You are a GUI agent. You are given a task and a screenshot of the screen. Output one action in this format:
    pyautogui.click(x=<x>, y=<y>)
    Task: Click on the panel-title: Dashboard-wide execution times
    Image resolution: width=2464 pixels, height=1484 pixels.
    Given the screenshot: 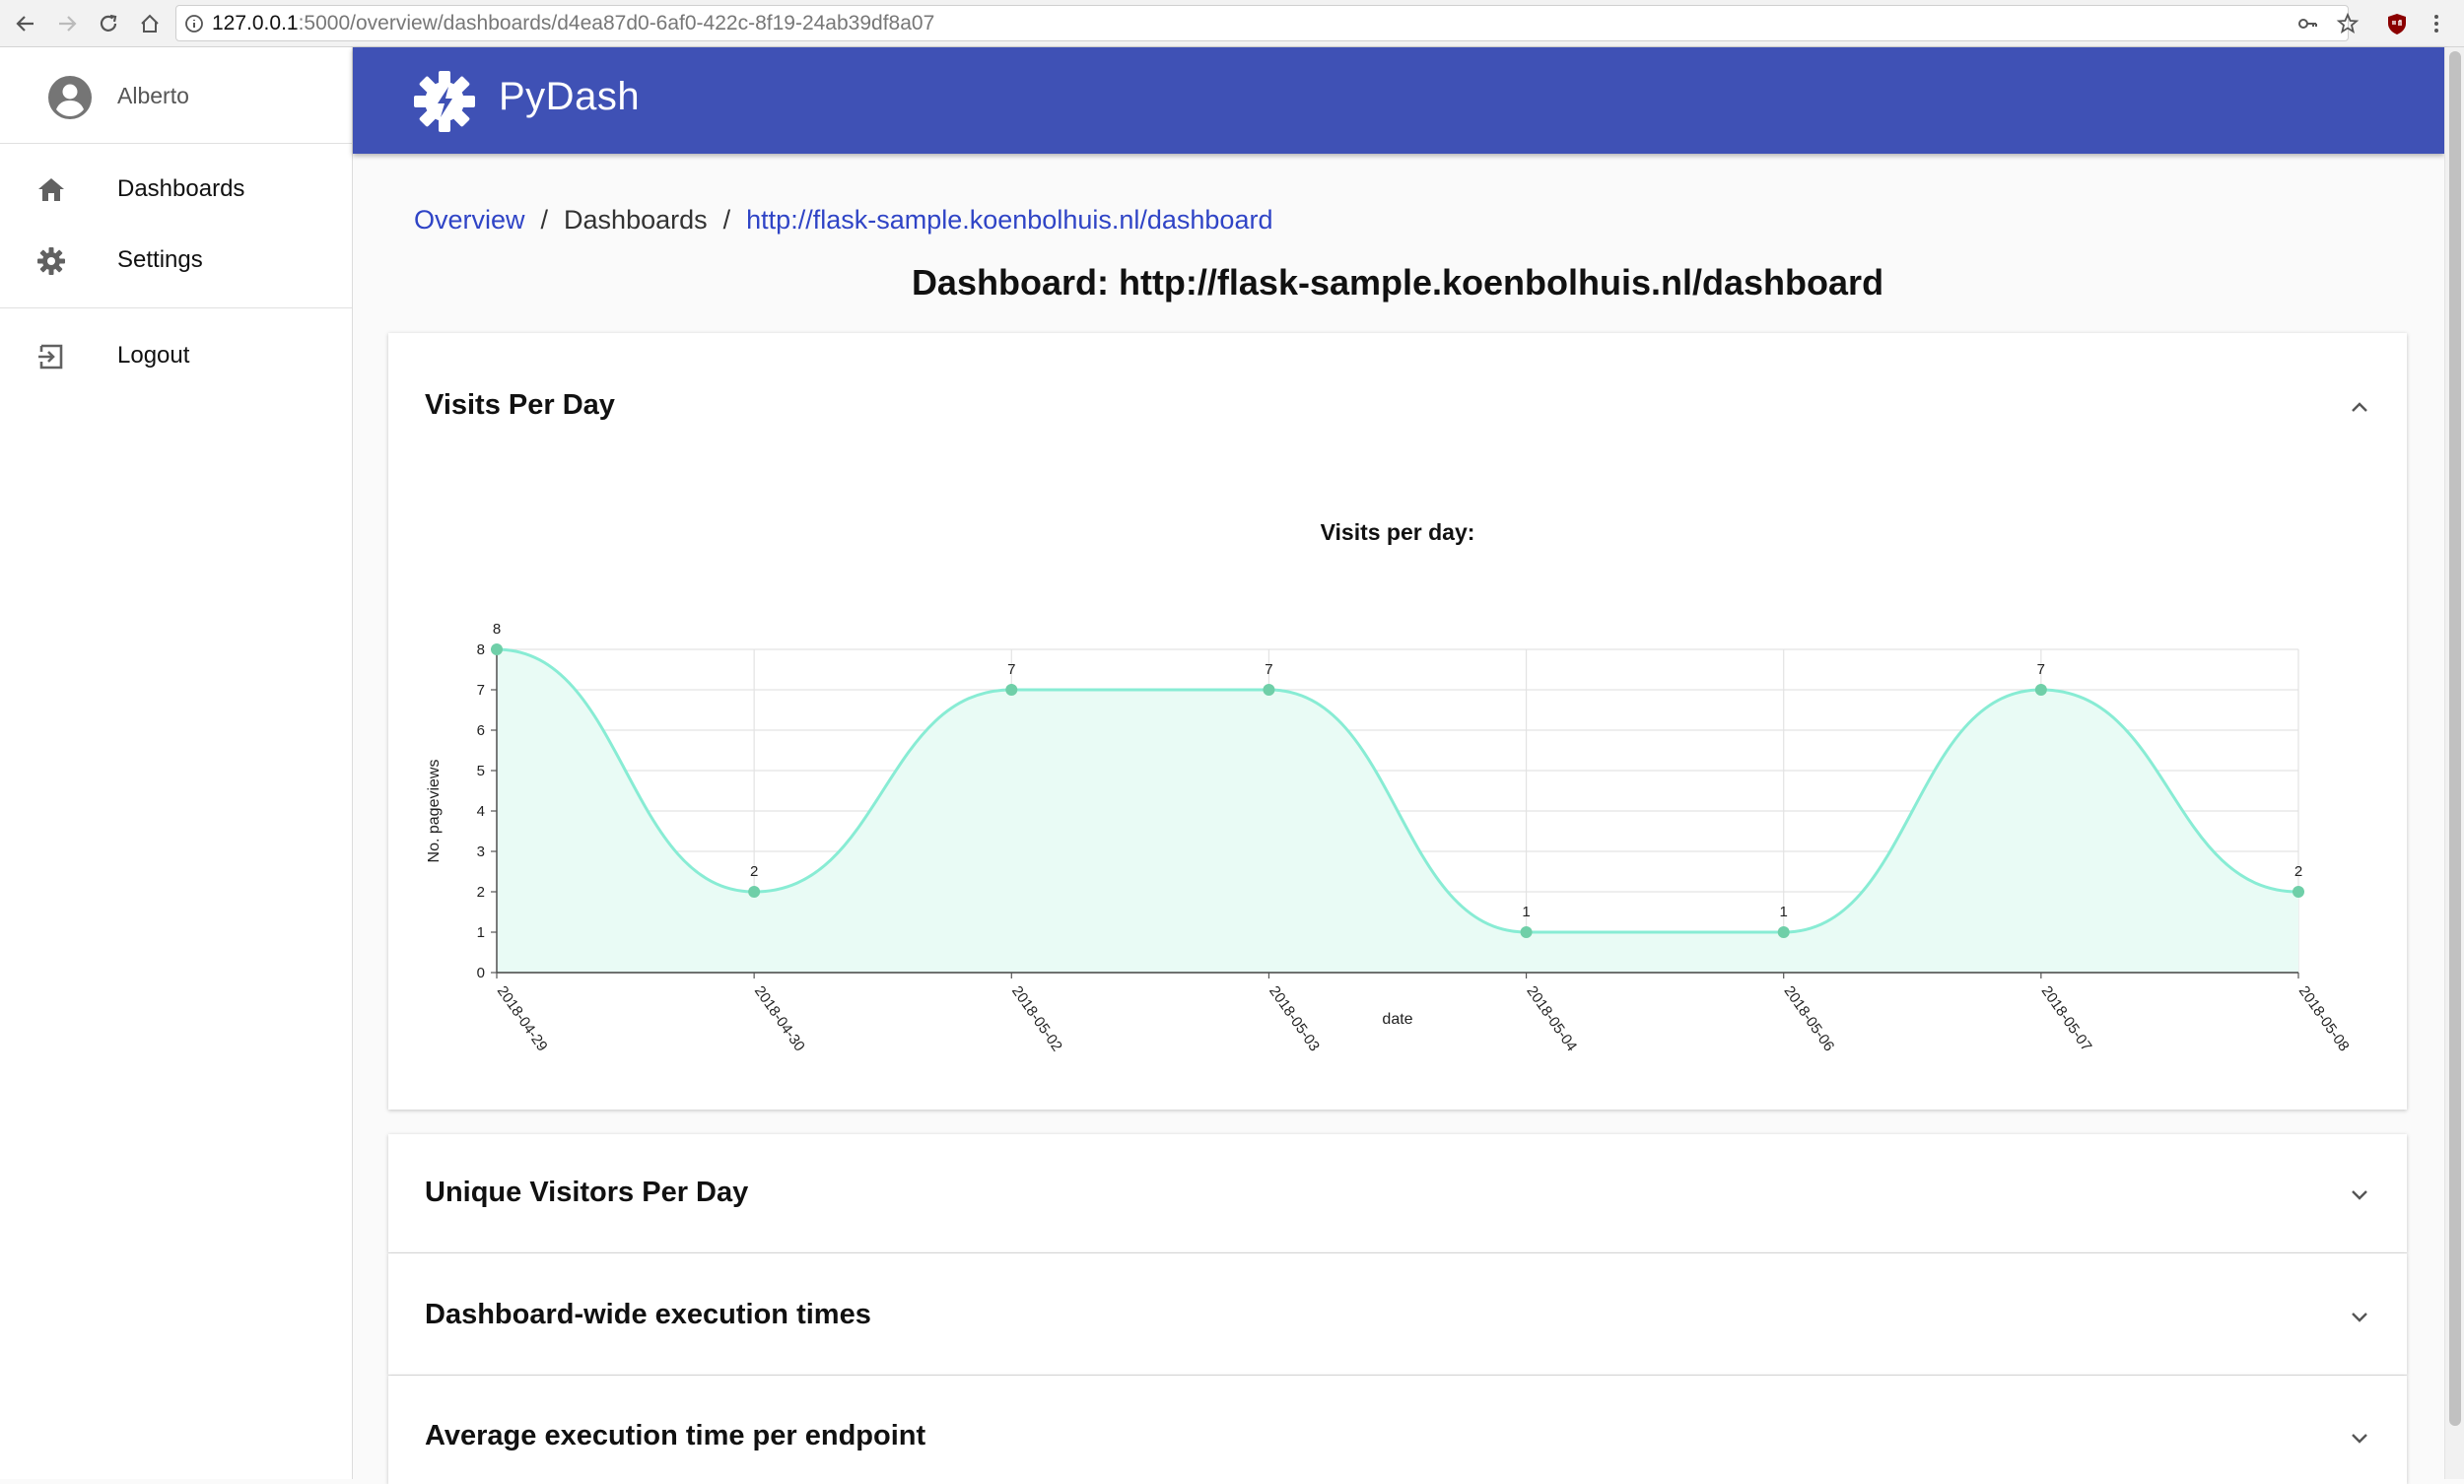 What is the action you would take?
    pyautogui.click(x=648, y=1315)
    